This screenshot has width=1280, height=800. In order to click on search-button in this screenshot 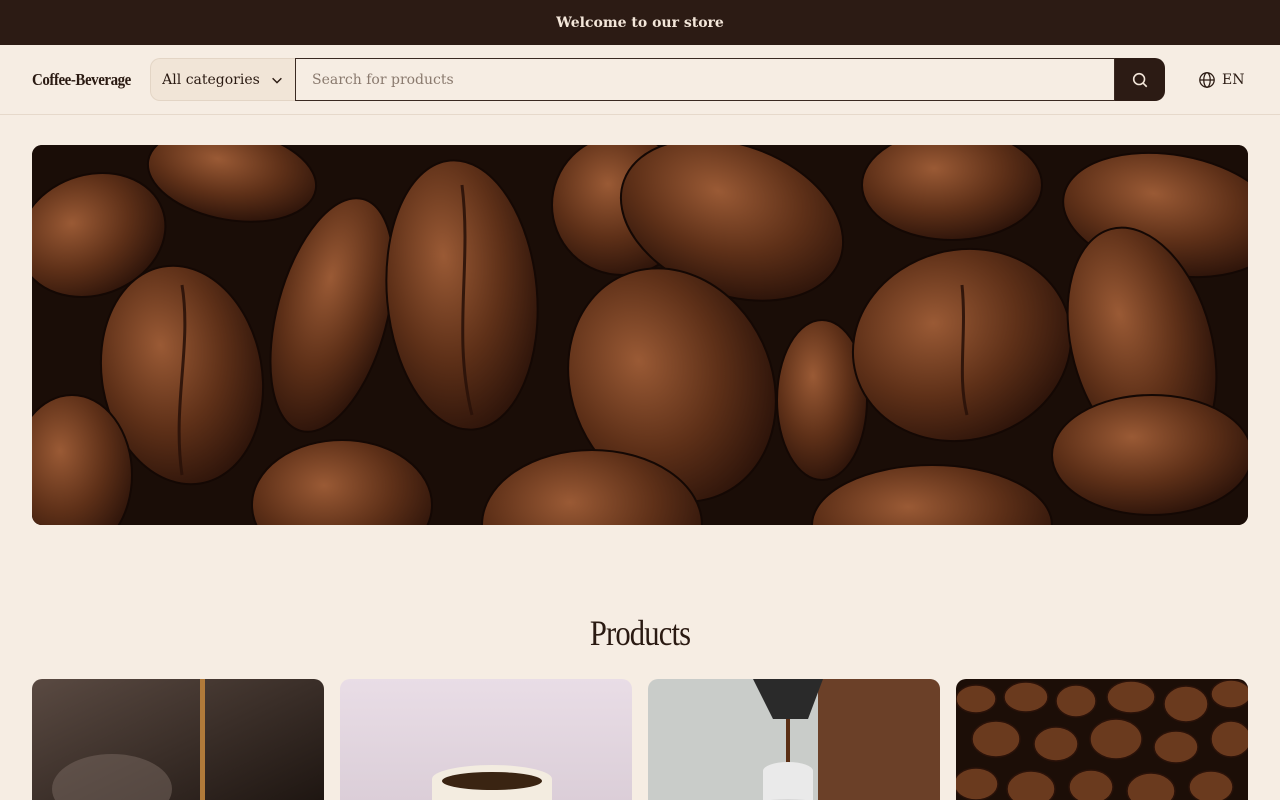, I will do `click(1140, 79)`.